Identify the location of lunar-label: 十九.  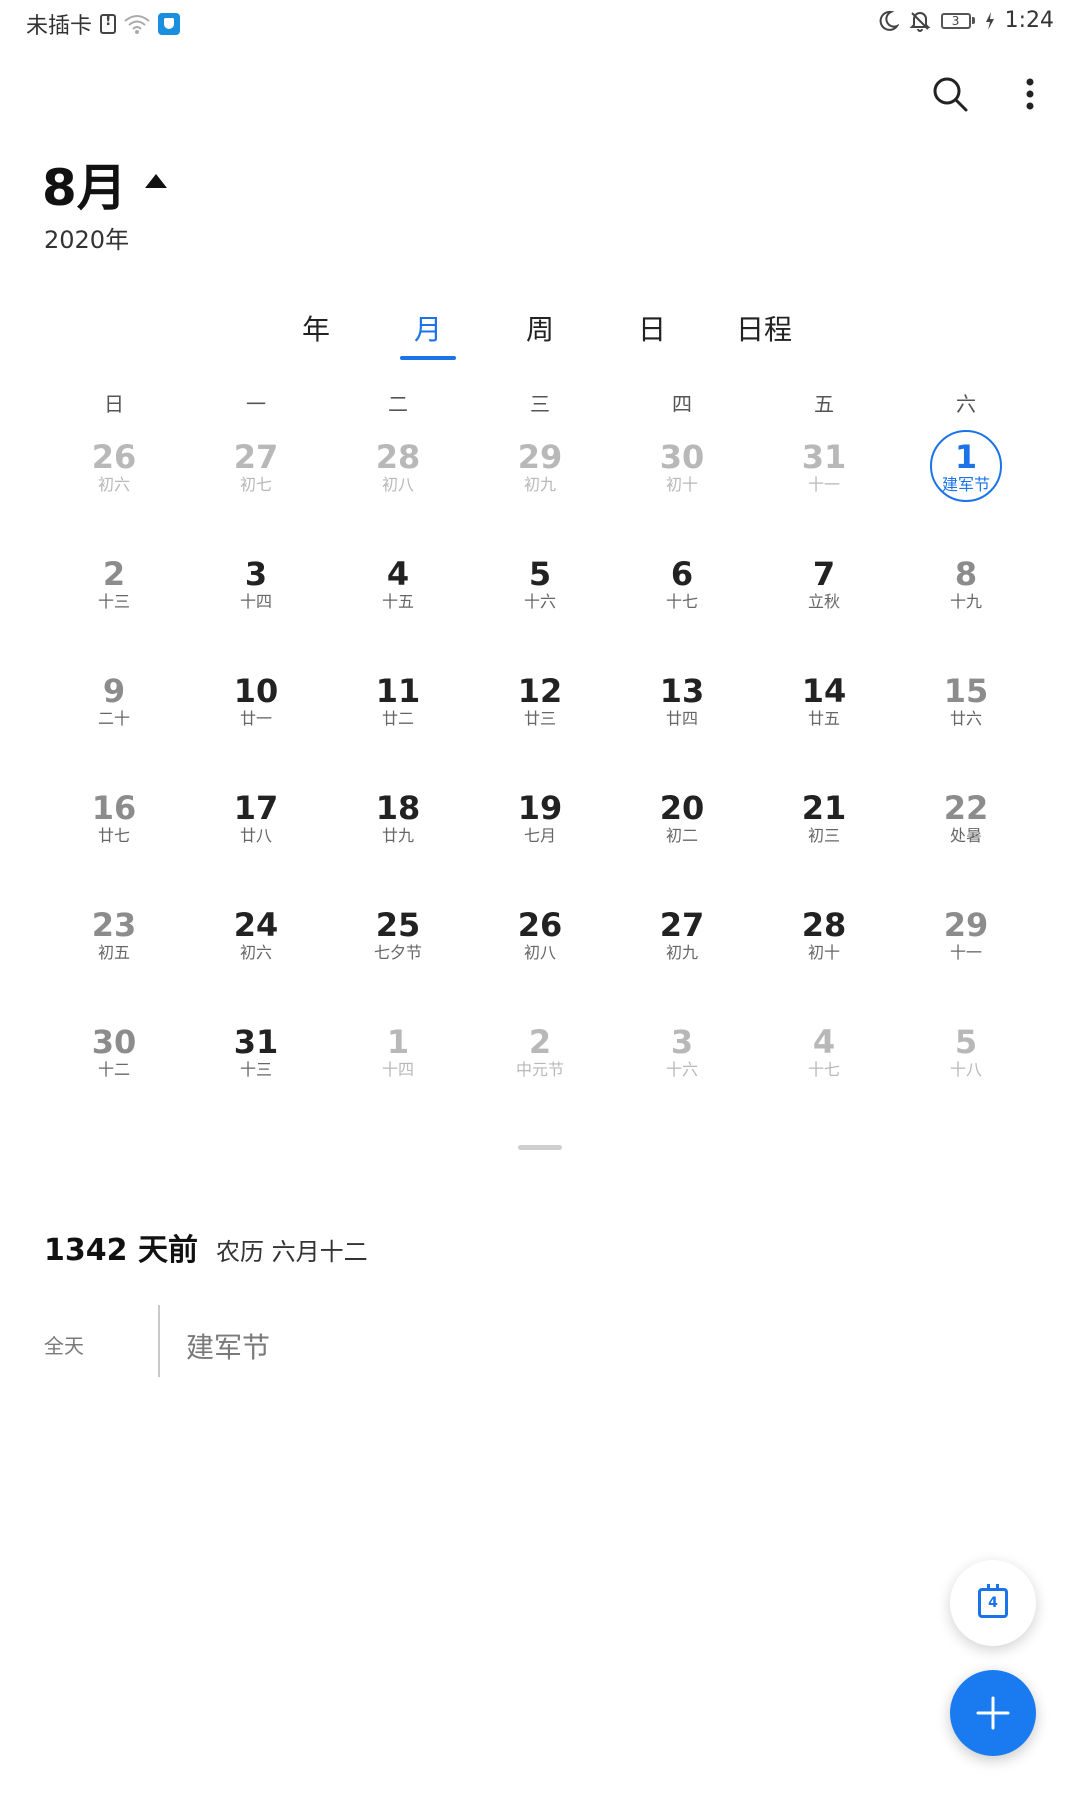
(965, 601).